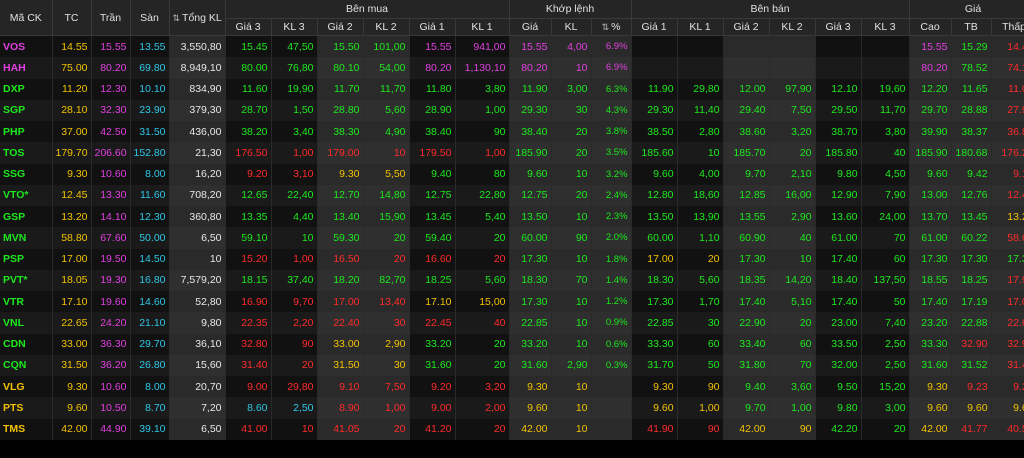  What do you see at coordinates (26, 365) in the screenshot?
I see `symbol-cell: CQN` at bounding box center [26, 365].